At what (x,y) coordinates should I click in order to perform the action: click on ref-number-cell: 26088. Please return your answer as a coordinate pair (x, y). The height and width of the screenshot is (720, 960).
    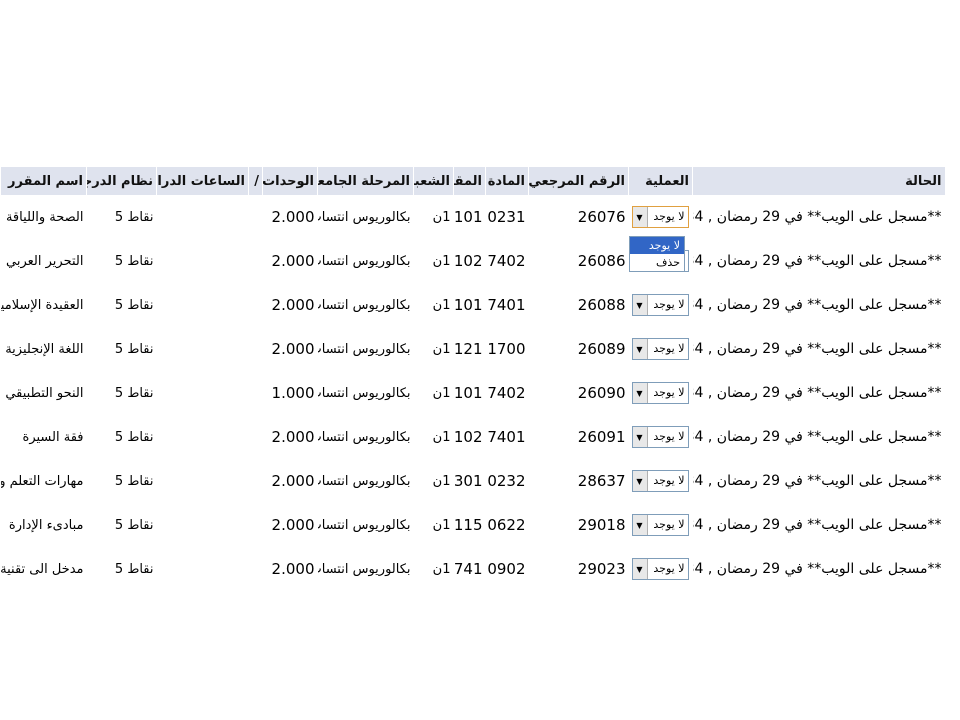
    Looking at the image, I should click on (601, 305).